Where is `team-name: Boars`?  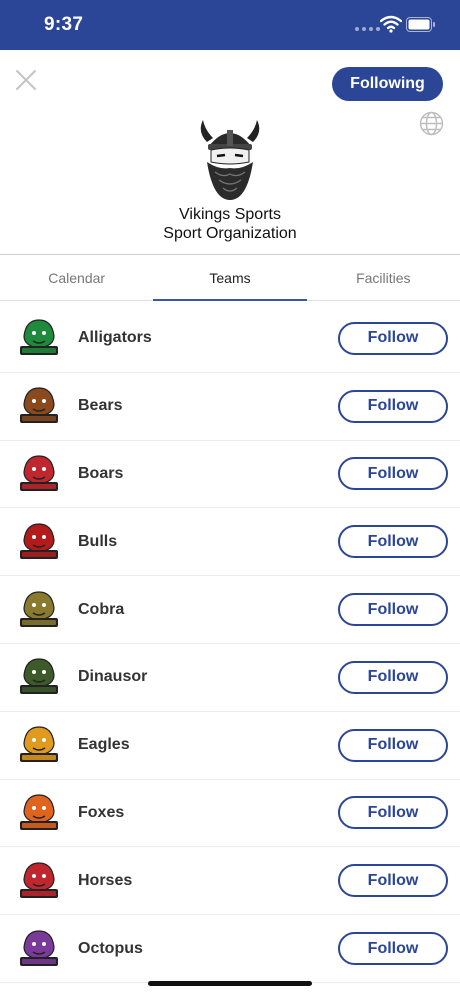 team-name: Boars is located at coordinates (101, 473).